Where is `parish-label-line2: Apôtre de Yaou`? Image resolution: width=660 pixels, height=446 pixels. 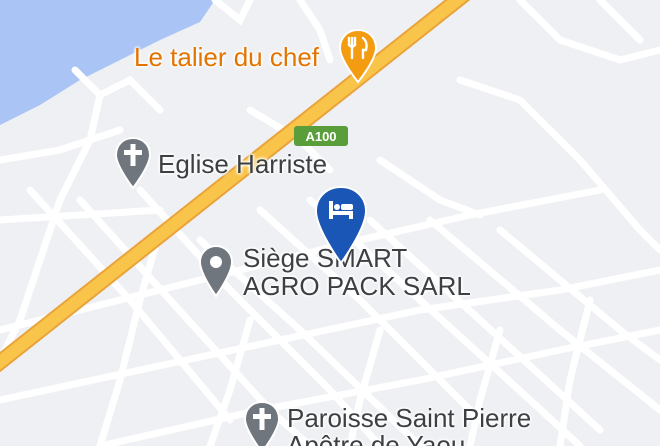 parish-label-line2: Apôtre de Yaou is located at coordinates (376, 438).